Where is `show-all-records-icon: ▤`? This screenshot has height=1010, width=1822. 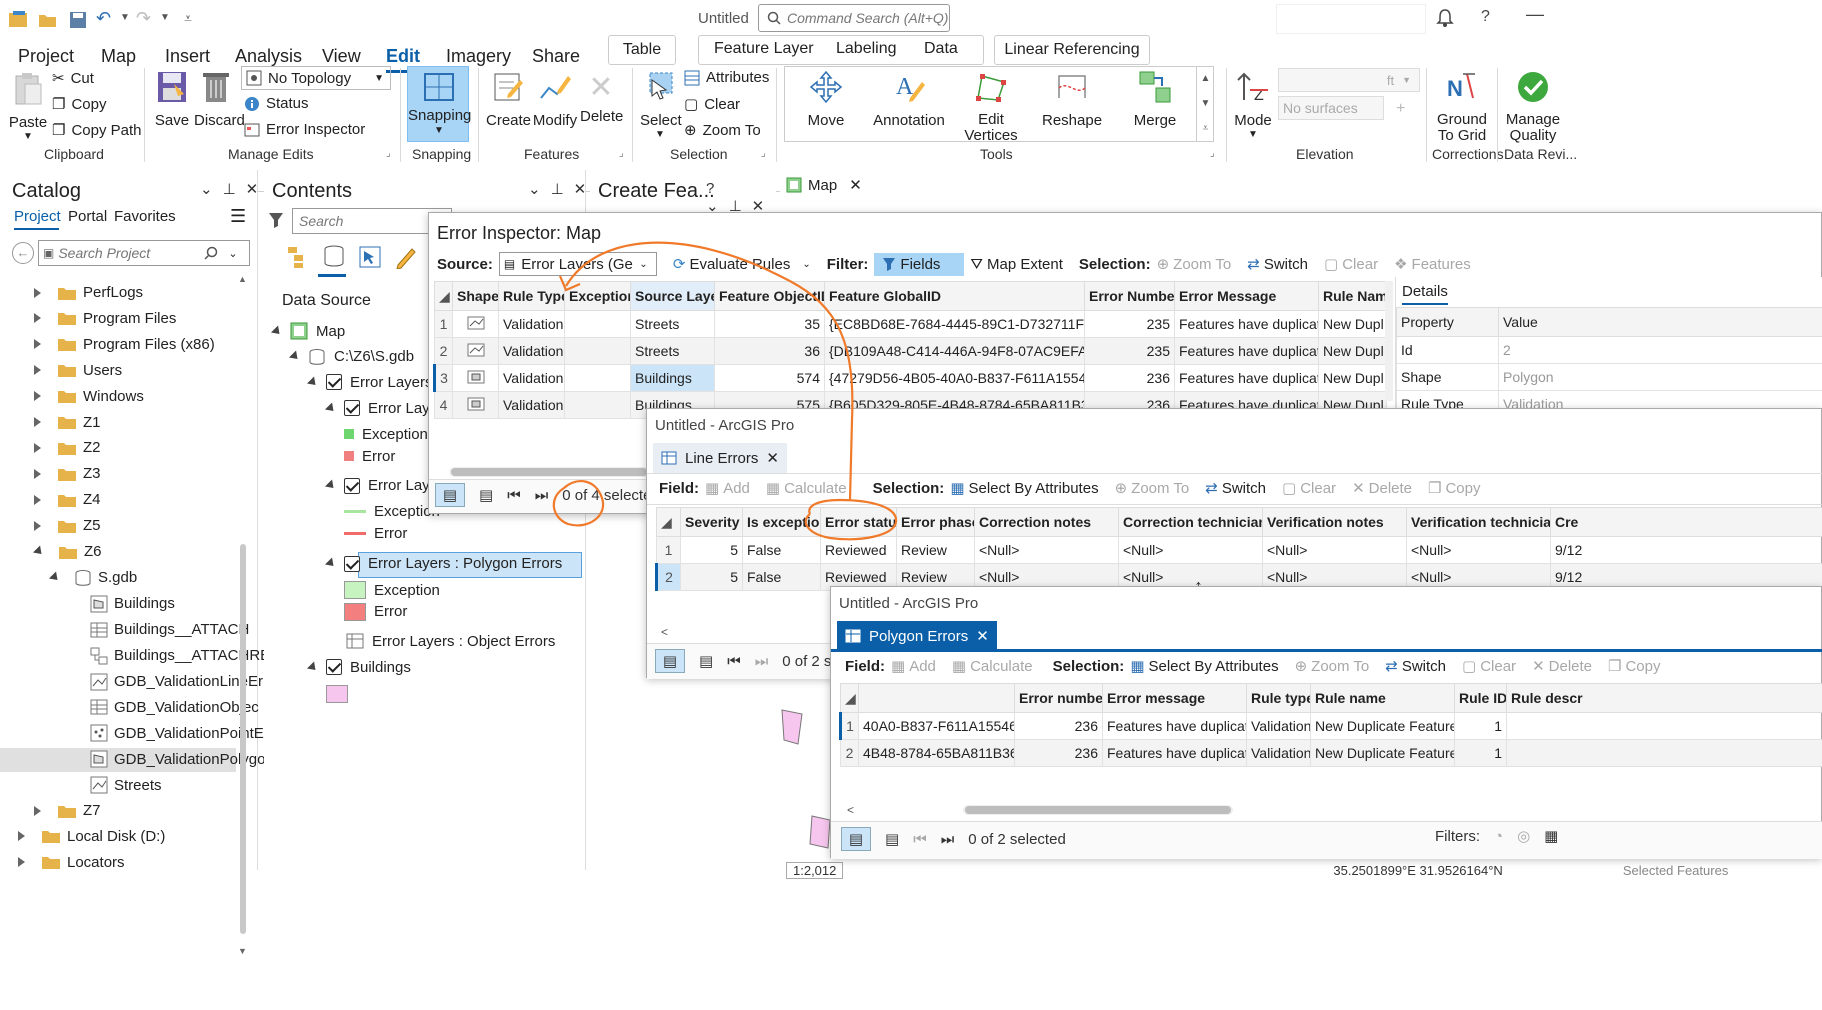
show-all-records-icon: ▤ is located at coordinates (856, 839).